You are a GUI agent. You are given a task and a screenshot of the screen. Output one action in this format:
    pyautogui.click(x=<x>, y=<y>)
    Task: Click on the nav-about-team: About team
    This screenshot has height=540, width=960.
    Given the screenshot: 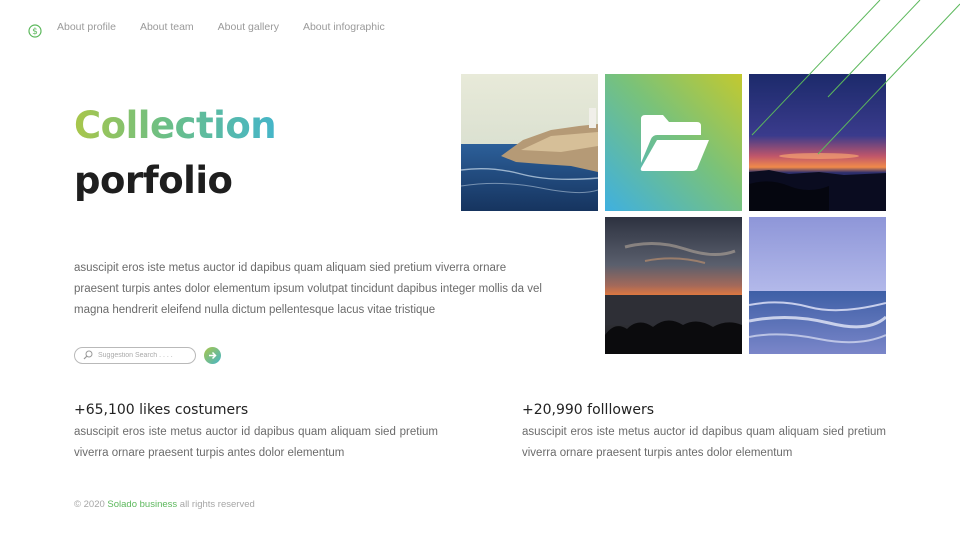 What is the action you would take?
    pyautogui.click(x=167, y=27)
    